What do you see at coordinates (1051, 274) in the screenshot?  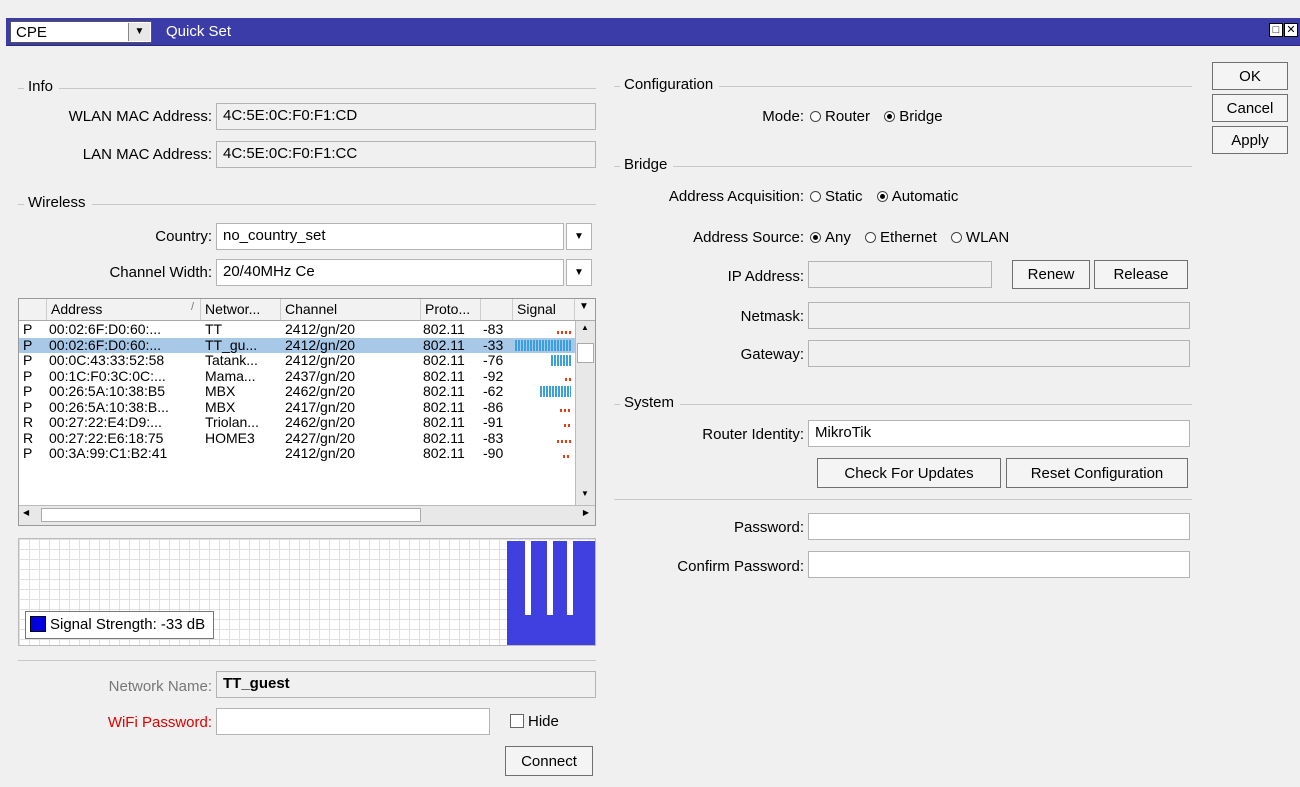 I see `renew-button: Renew` at bounding box center [1051, 274].